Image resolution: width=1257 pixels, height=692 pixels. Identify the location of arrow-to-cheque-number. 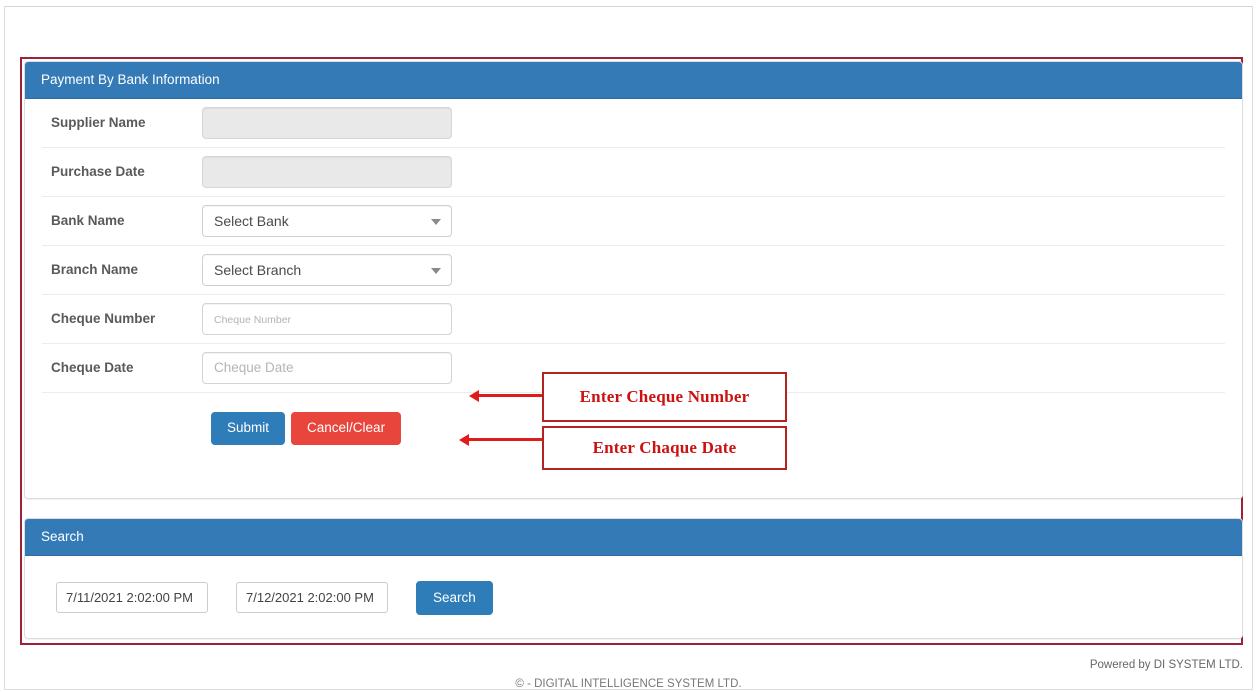
(506, 395).